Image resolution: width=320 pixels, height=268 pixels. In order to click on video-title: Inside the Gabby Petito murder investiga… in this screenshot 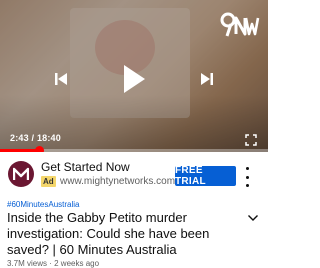, I will do `click(126, 234)`.